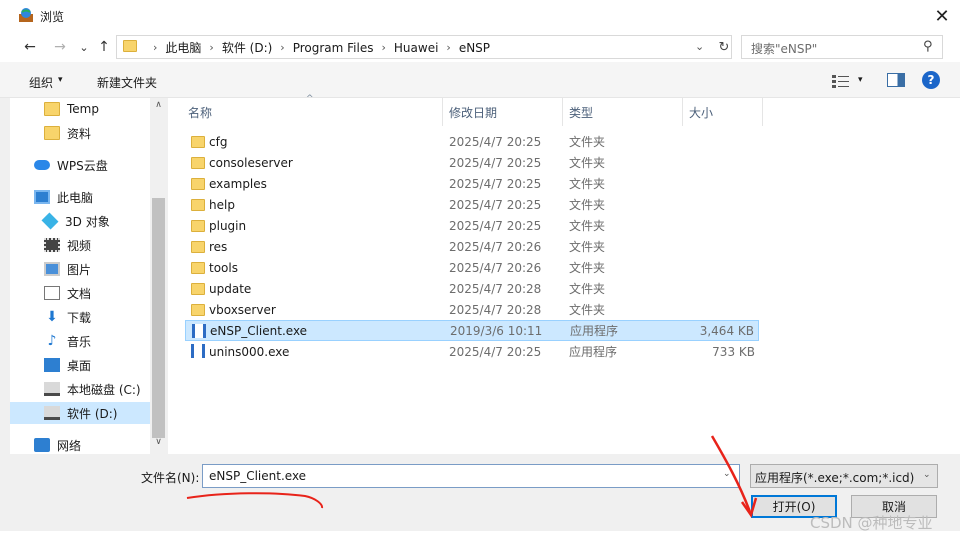  What do you see at coordinates (247, 47) in the screenshot?
I see `breadcrumb-item: 软件 (D:)` at bounding box center [247, 47].